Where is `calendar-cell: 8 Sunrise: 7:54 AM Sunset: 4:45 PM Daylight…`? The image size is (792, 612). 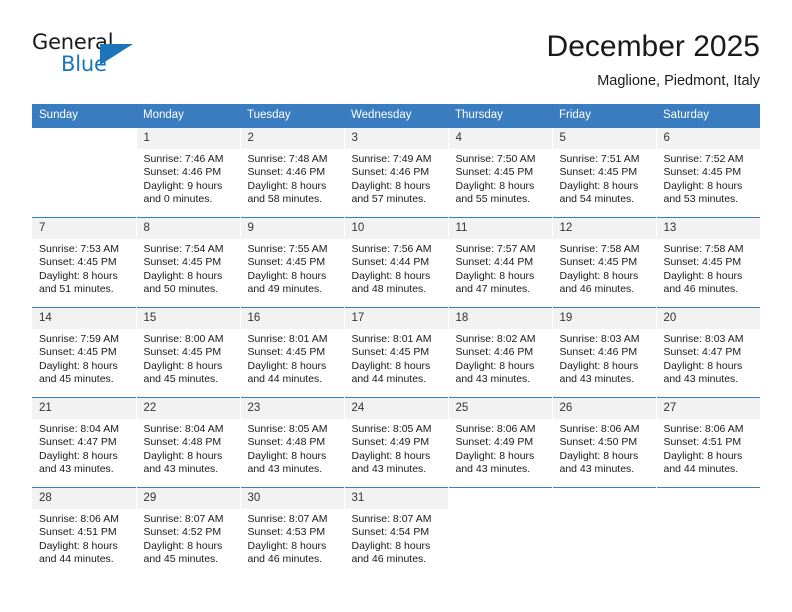 calendar-cell: 8 Sunrise: 7:54 AM Sunset: 4:45 PM Daylight… is located at coordinates (187, 262).